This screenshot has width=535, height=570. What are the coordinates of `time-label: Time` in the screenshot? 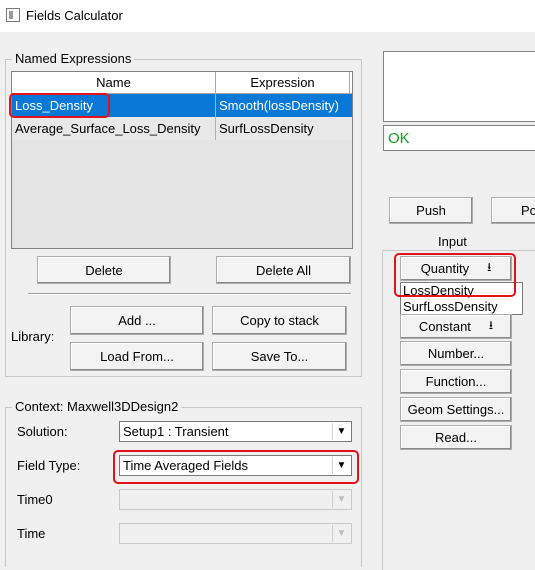 It's located at (31, 533).